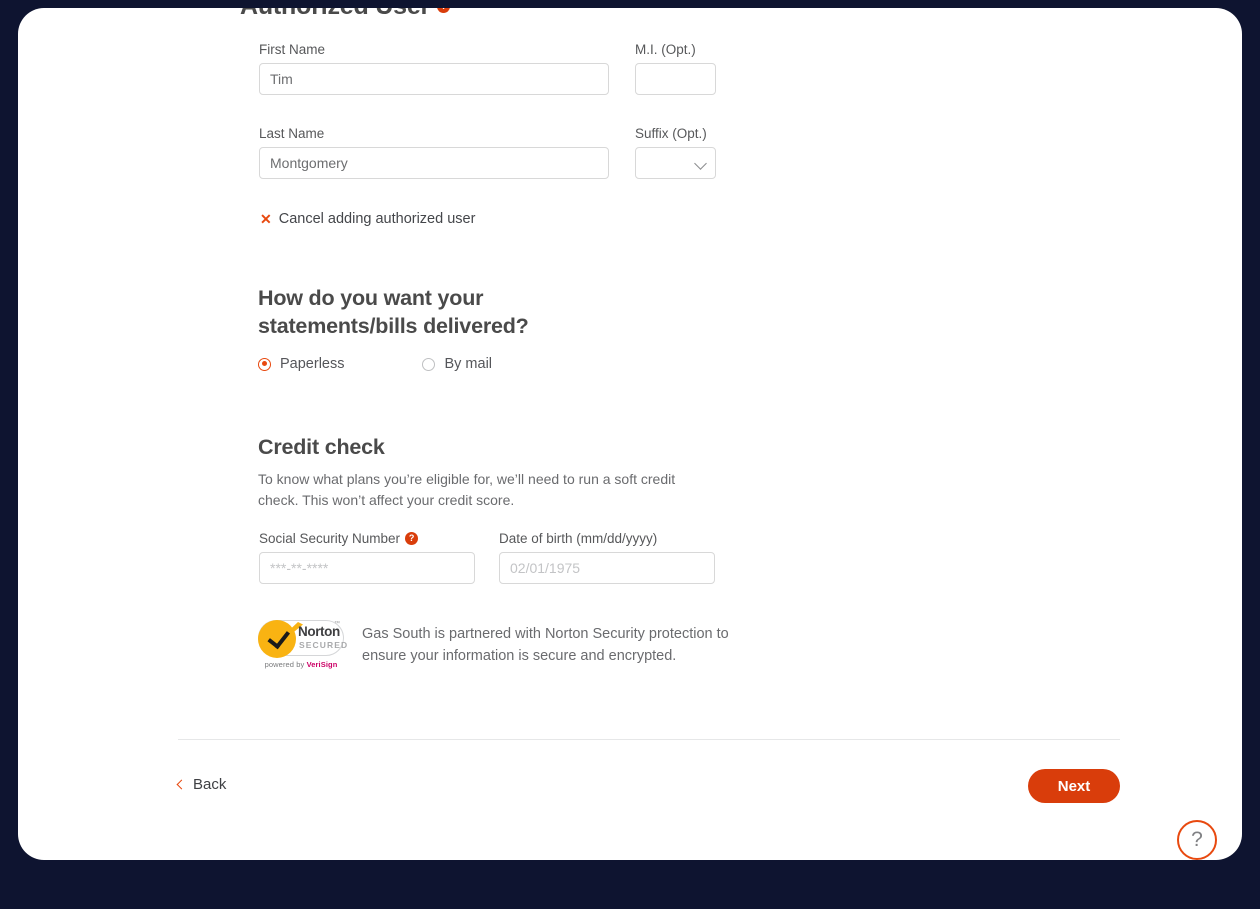 This screenshot has width=1260, height=909. I want to click on delivery-option-paperless: Paperless, so click(301, 364).